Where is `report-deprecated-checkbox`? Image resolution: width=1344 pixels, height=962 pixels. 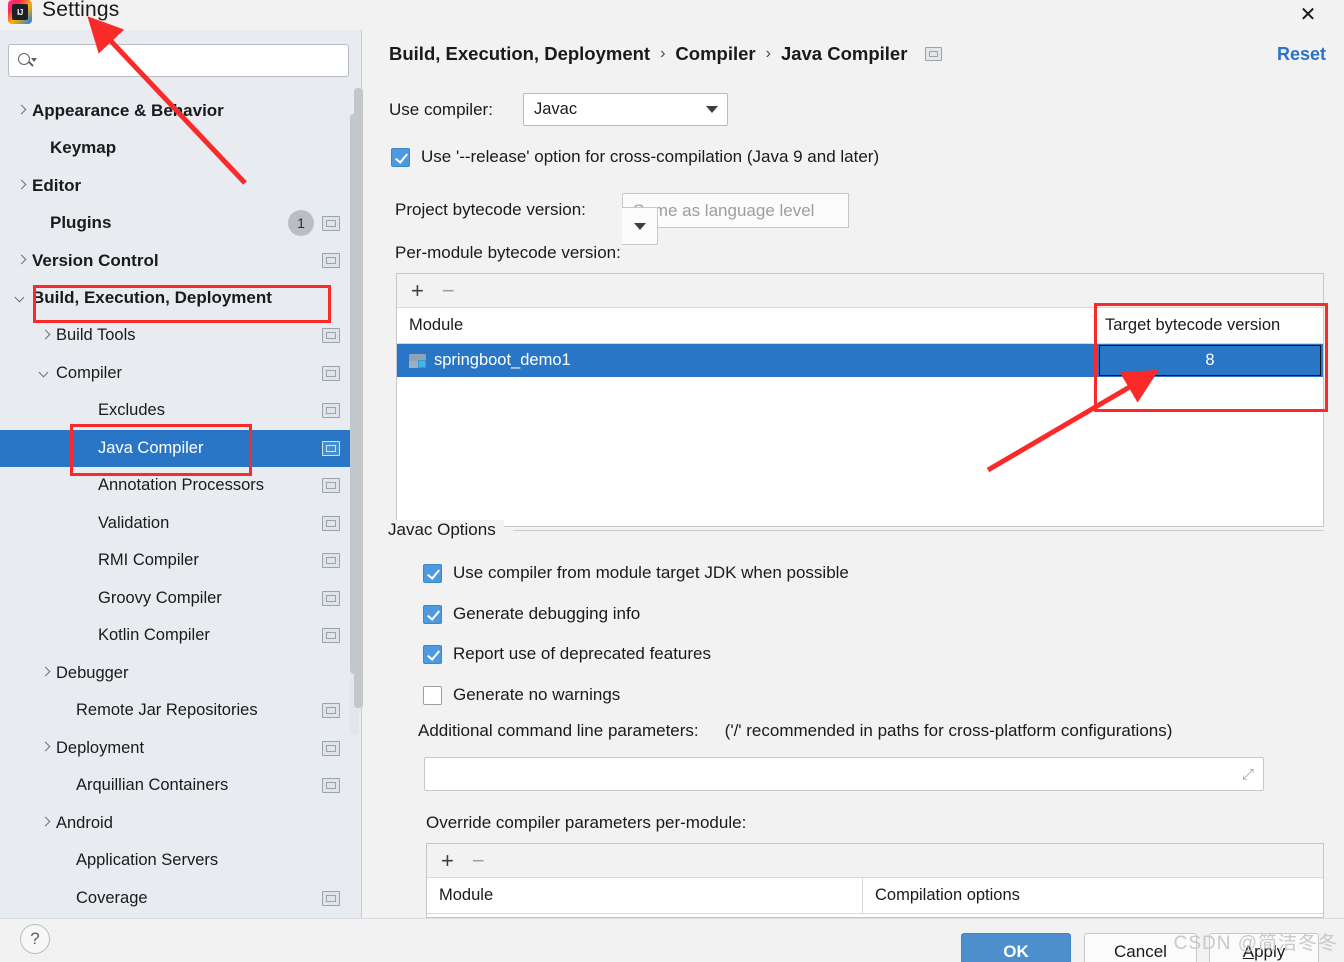
report-deprecated-checkbox is located at coordinates (432, 654).